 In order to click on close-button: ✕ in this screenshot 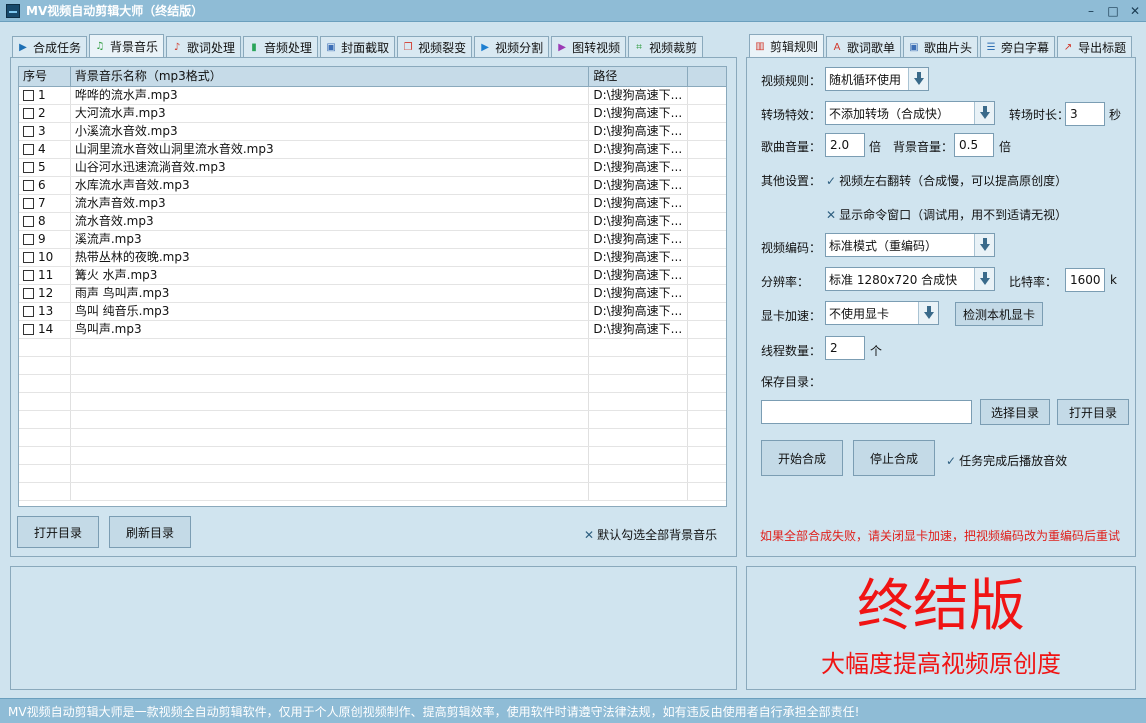, I will do `click(1135, 11)`.